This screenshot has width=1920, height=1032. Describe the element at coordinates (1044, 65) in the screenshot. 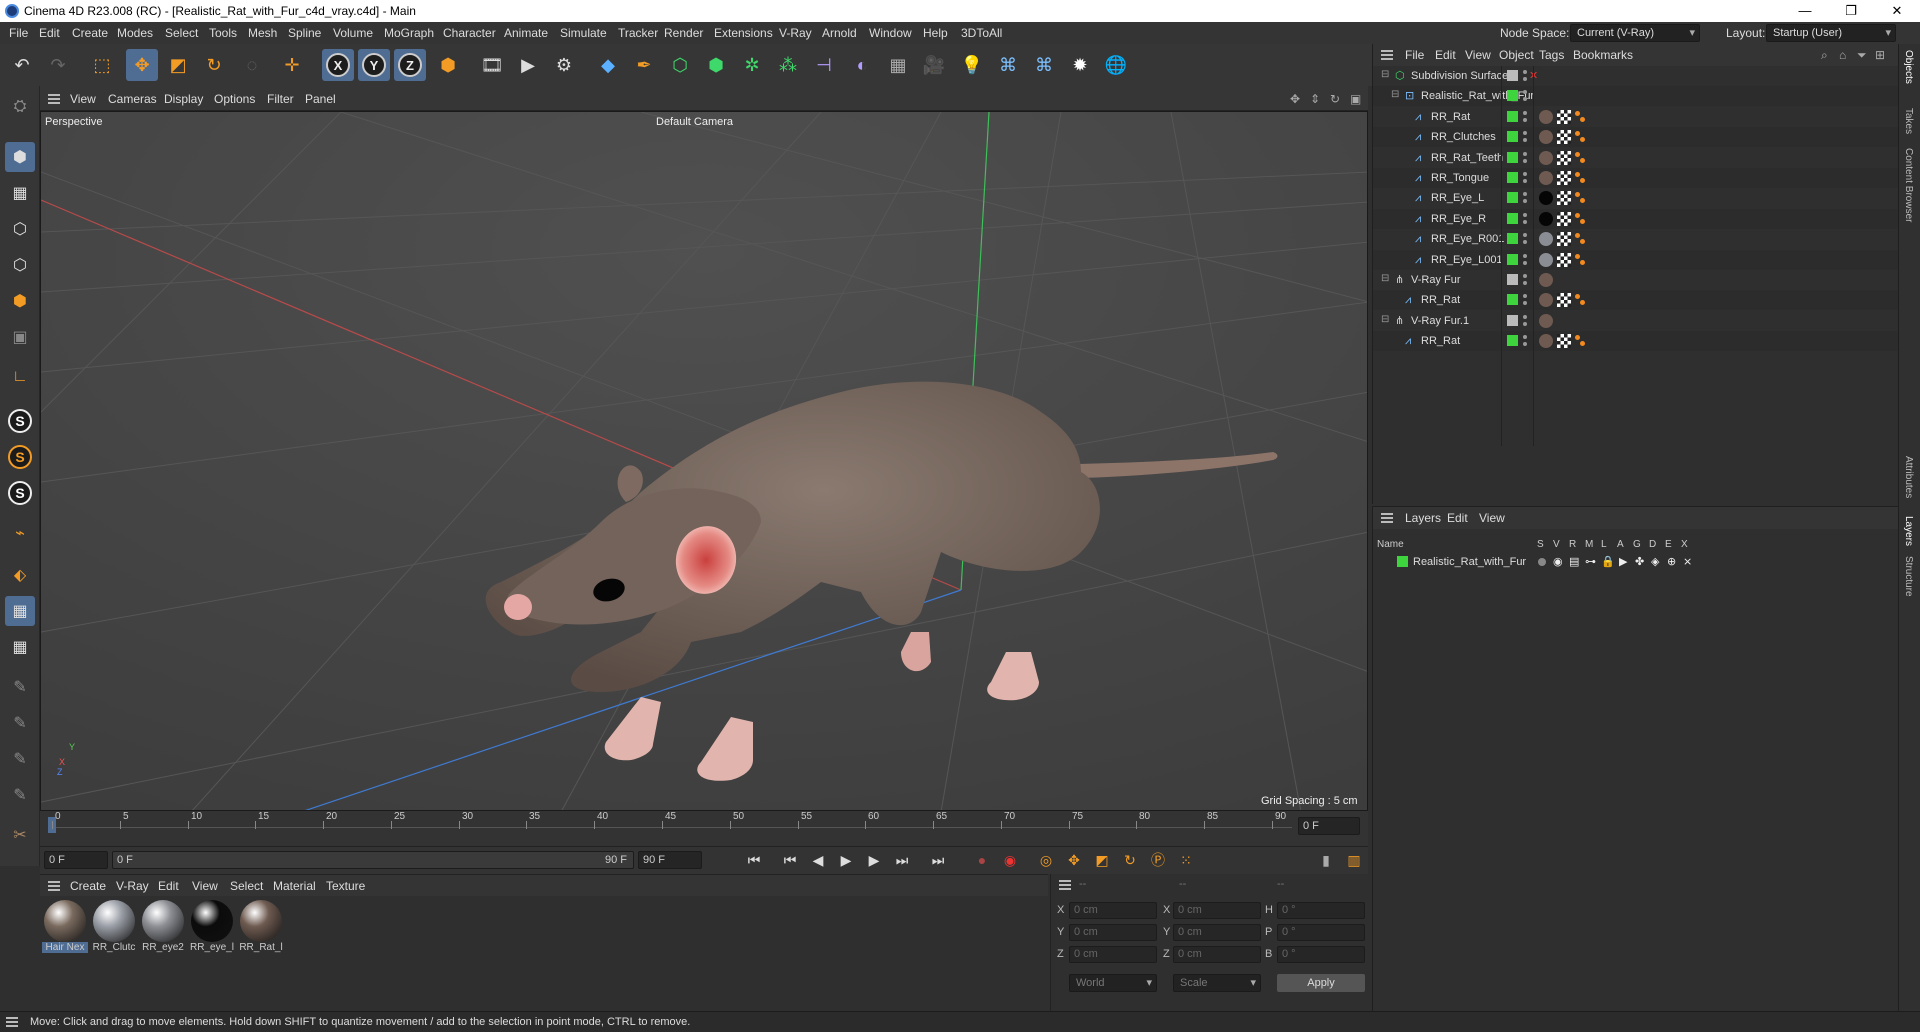

I see `python-generator-icon: ⌘` at that location.